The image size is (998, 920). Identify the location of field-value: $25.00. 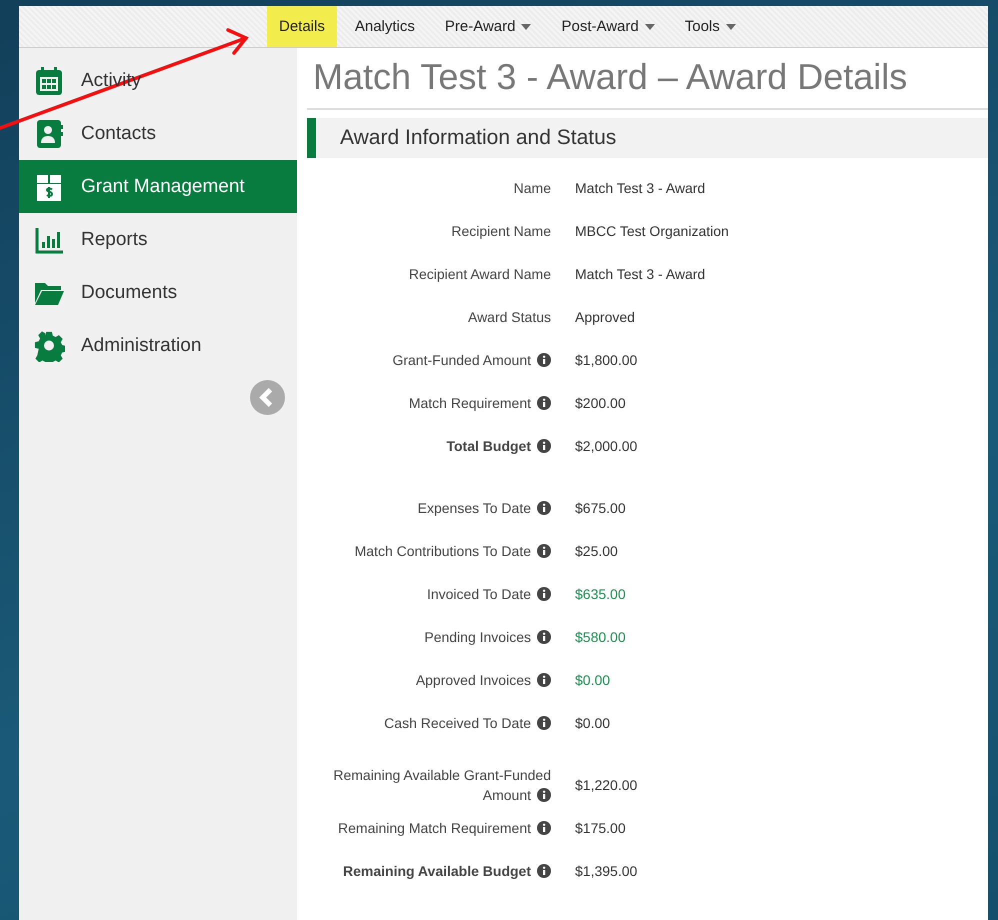
(597, 550).